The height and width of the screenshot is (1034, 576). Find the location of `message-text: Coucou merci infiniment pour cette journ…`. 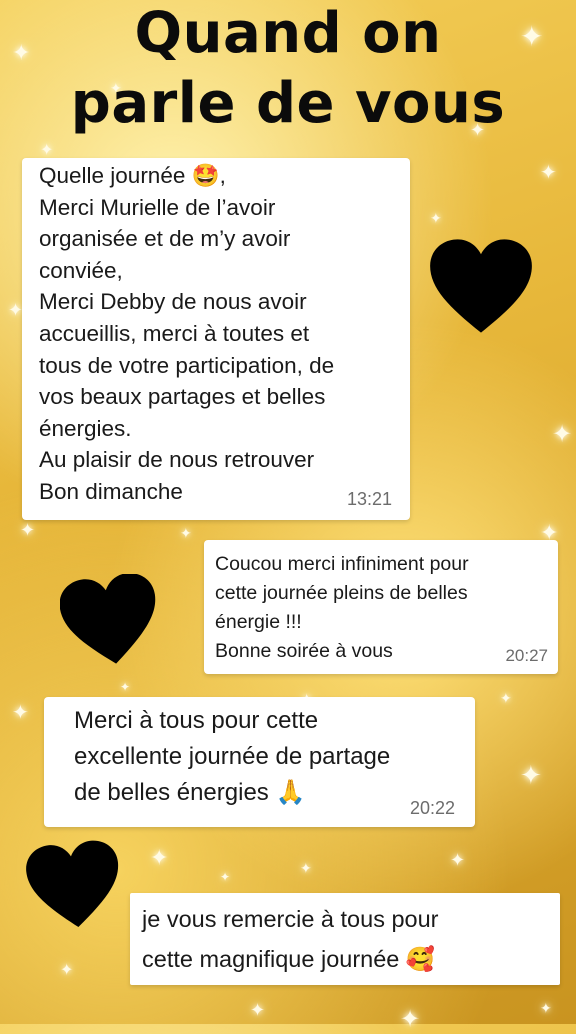

message-text: Coucou merci infiniment pour cette journ… is located at coordinates (342, 607).